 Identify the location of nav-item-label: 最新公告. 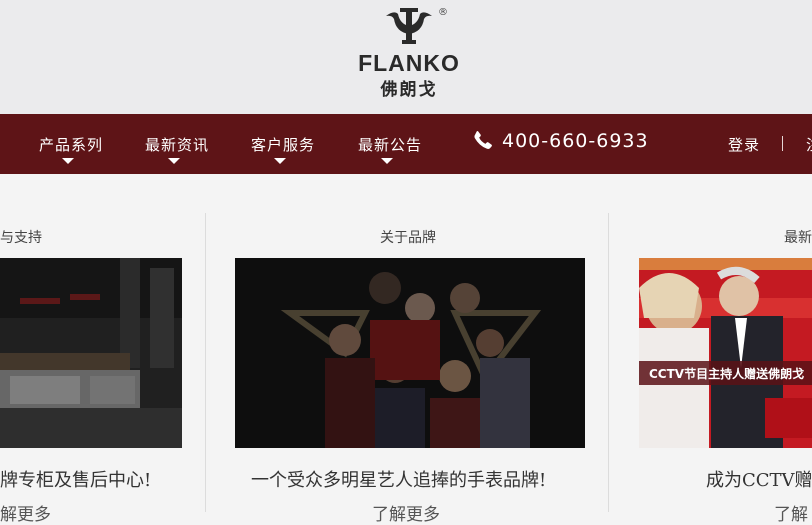
(390, 145).